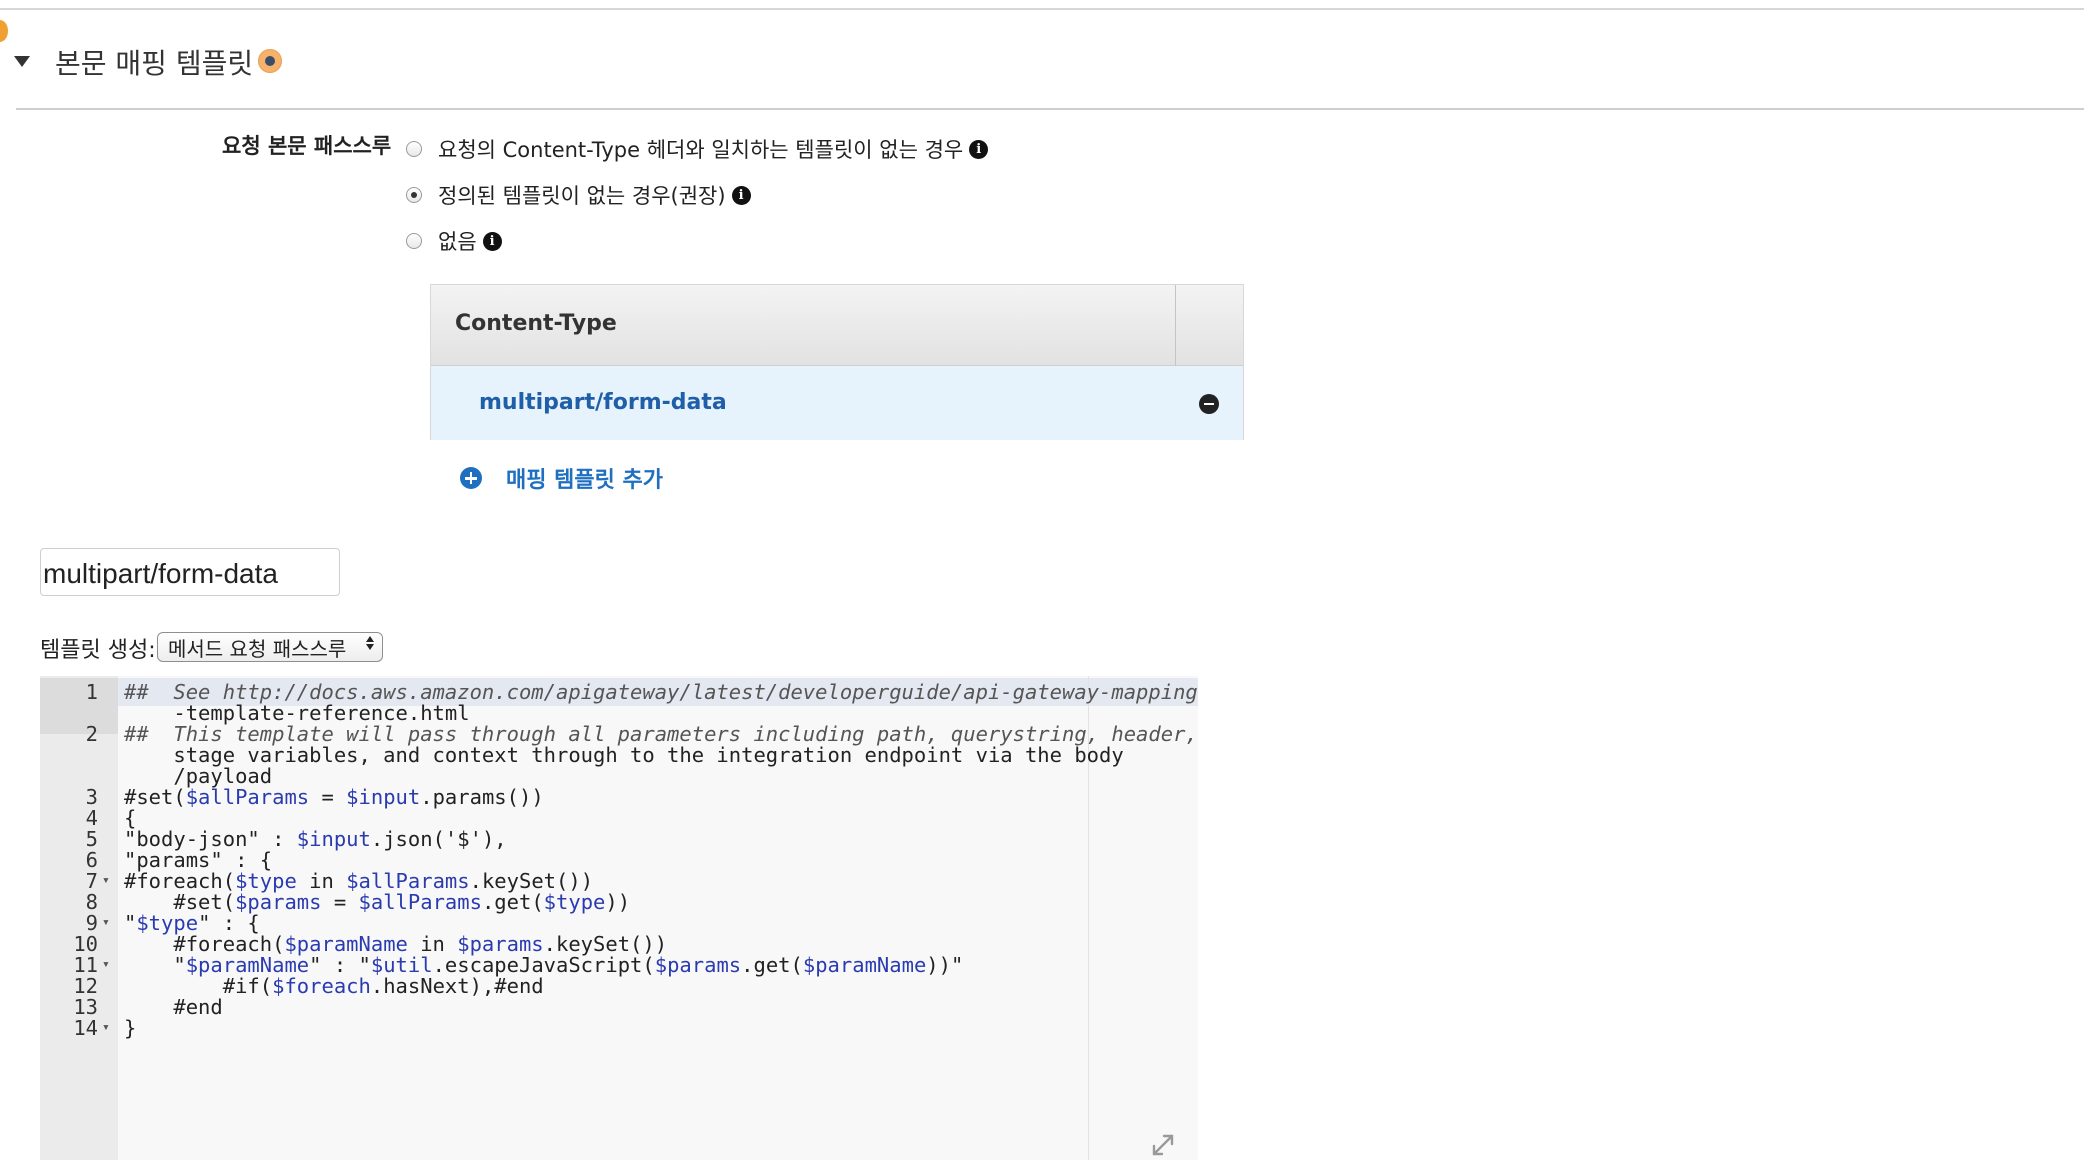  I want to click on table-header: Content-Type, so click(837, 325).